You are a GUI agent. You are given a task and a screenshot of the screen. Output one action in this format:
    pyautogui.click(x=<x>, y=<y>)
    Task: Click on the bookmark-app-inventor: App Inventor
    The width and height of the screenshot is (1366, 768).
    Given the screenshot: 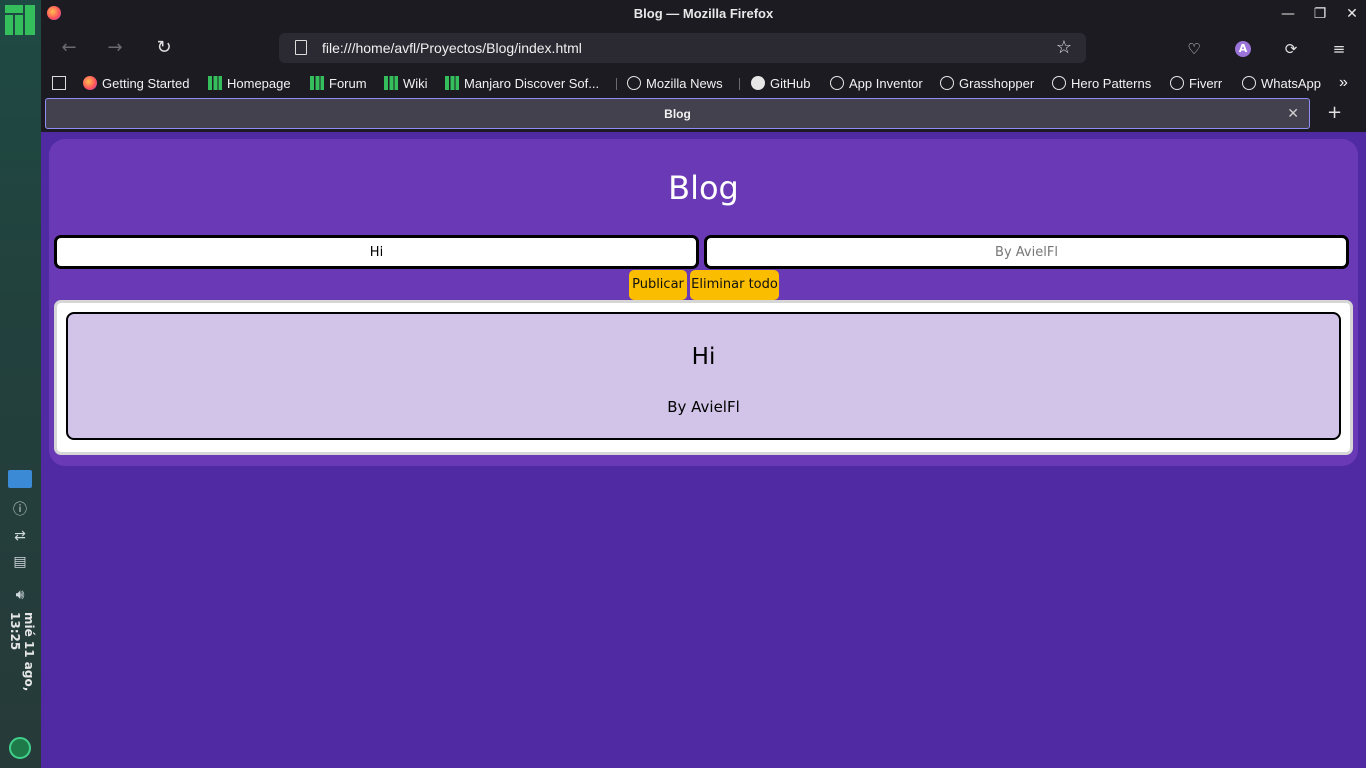 What is the action you would take?
    pyautogui.click(x=876, y=83)
    